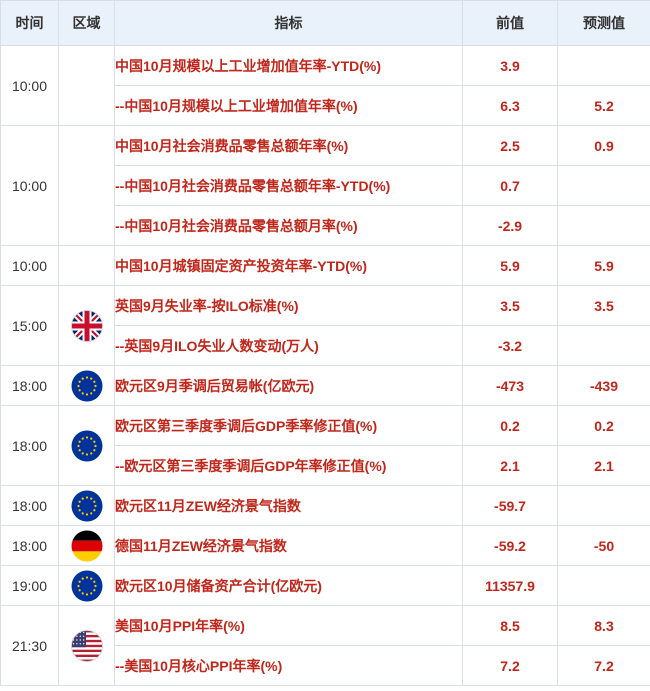 This screenshot has height=691, width=650. Describe the element at coordinates (510, 625) in the screenshot. I see `previous-value: 8.5` at that location.